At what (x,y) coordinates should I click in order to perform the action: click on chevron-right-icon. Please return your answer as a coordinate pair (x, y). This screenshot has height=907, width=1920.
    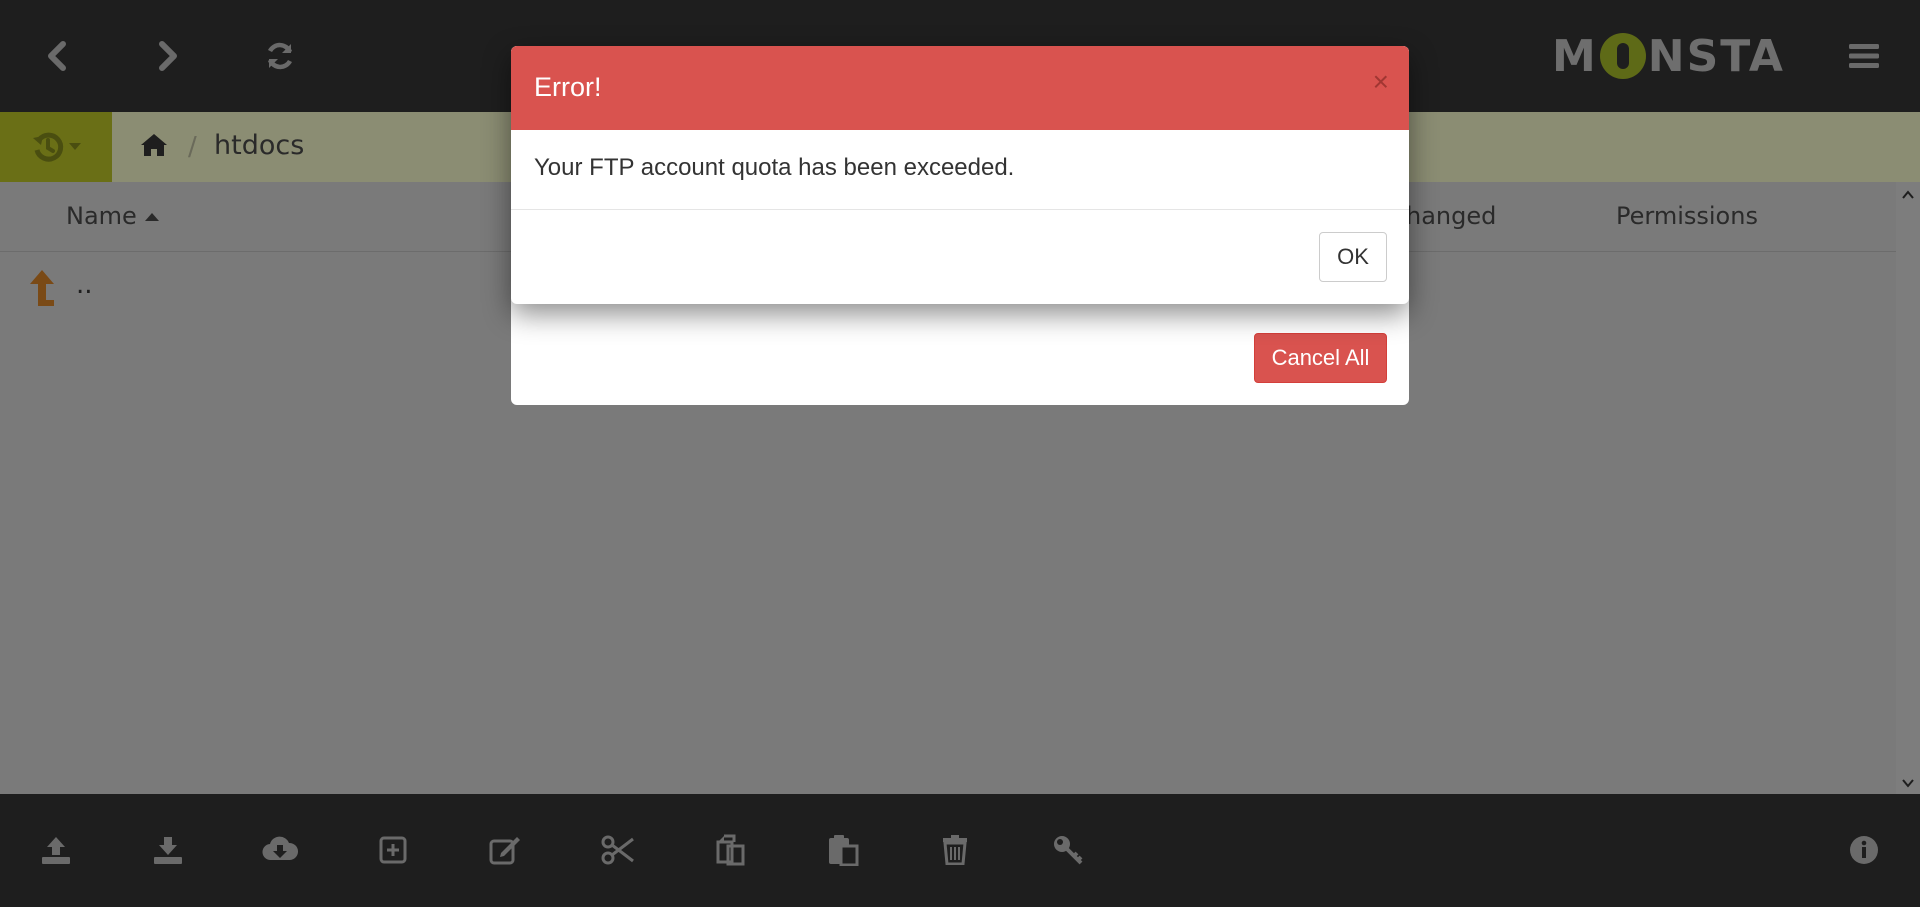
    Looking at the image, I should click on (168, 56).